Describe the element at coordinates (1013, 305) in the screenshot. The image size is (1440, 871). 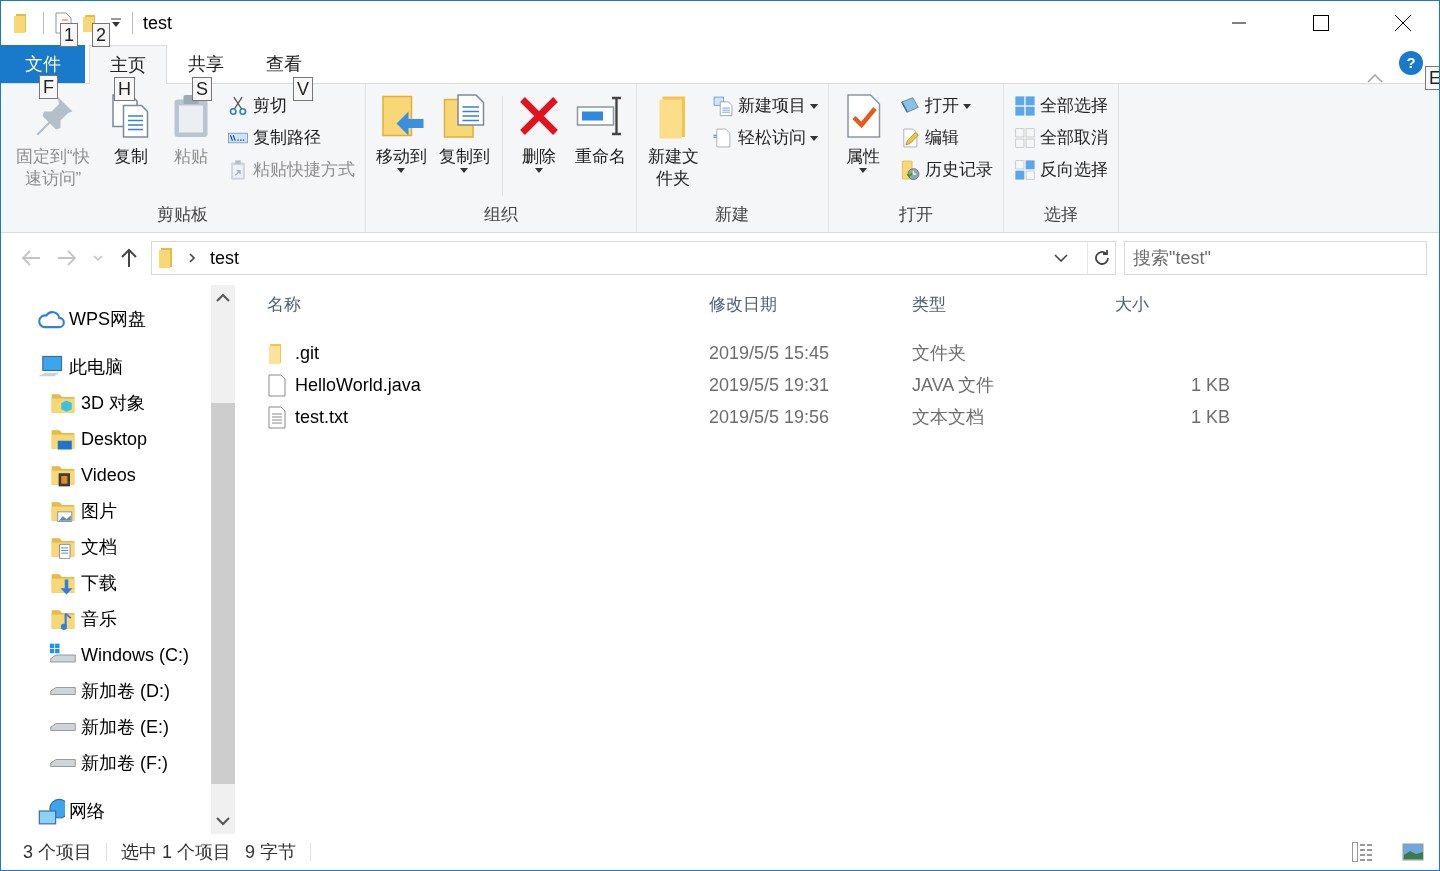
I see `column-header: 类型` at that location.